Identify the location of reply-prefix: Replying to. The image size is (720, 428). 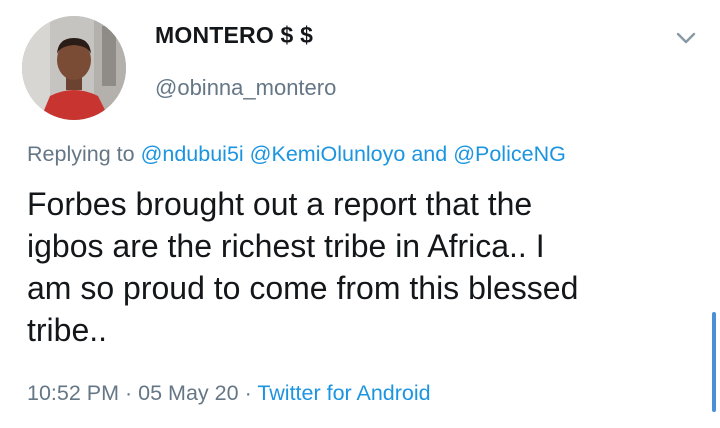
(81, 154).